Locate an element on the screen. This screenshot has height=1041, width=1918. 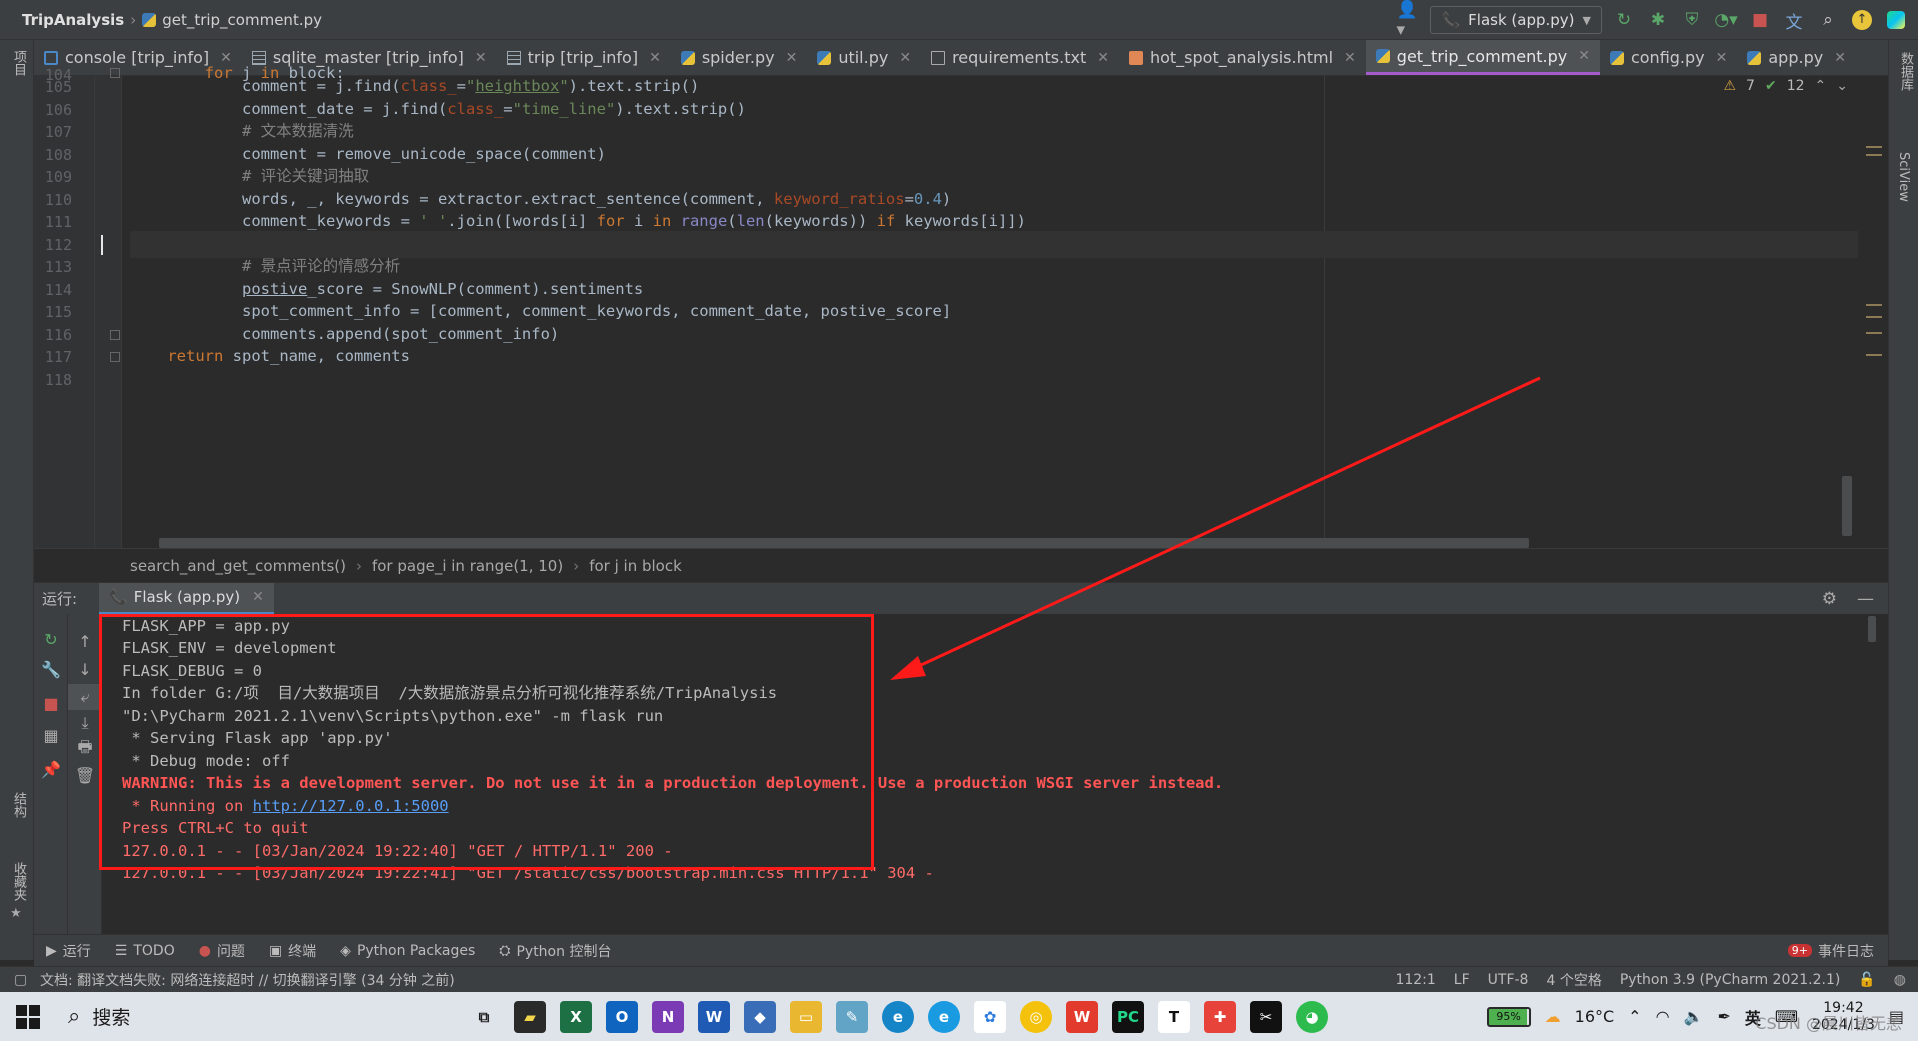
wechat-icon: ◕ is located at coordinates (1312, 1016).